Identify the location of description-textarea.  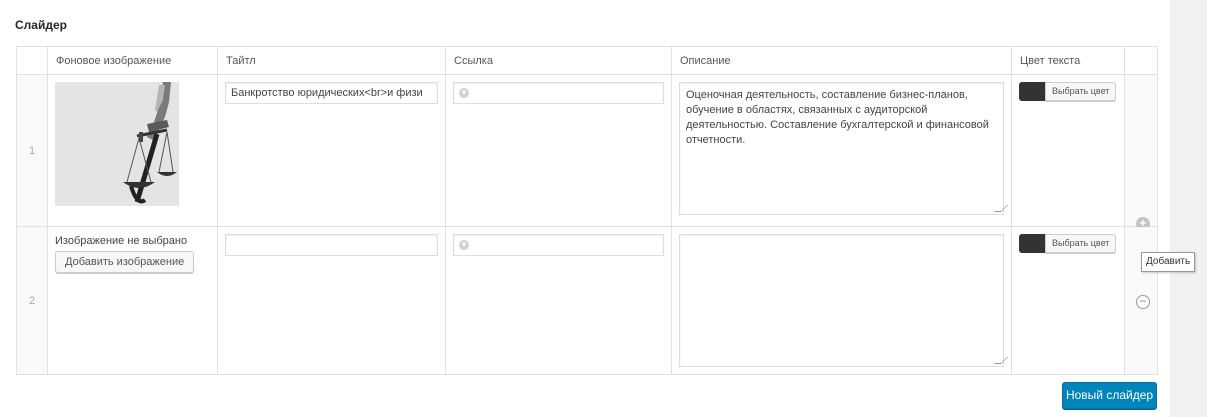
(843, 300).